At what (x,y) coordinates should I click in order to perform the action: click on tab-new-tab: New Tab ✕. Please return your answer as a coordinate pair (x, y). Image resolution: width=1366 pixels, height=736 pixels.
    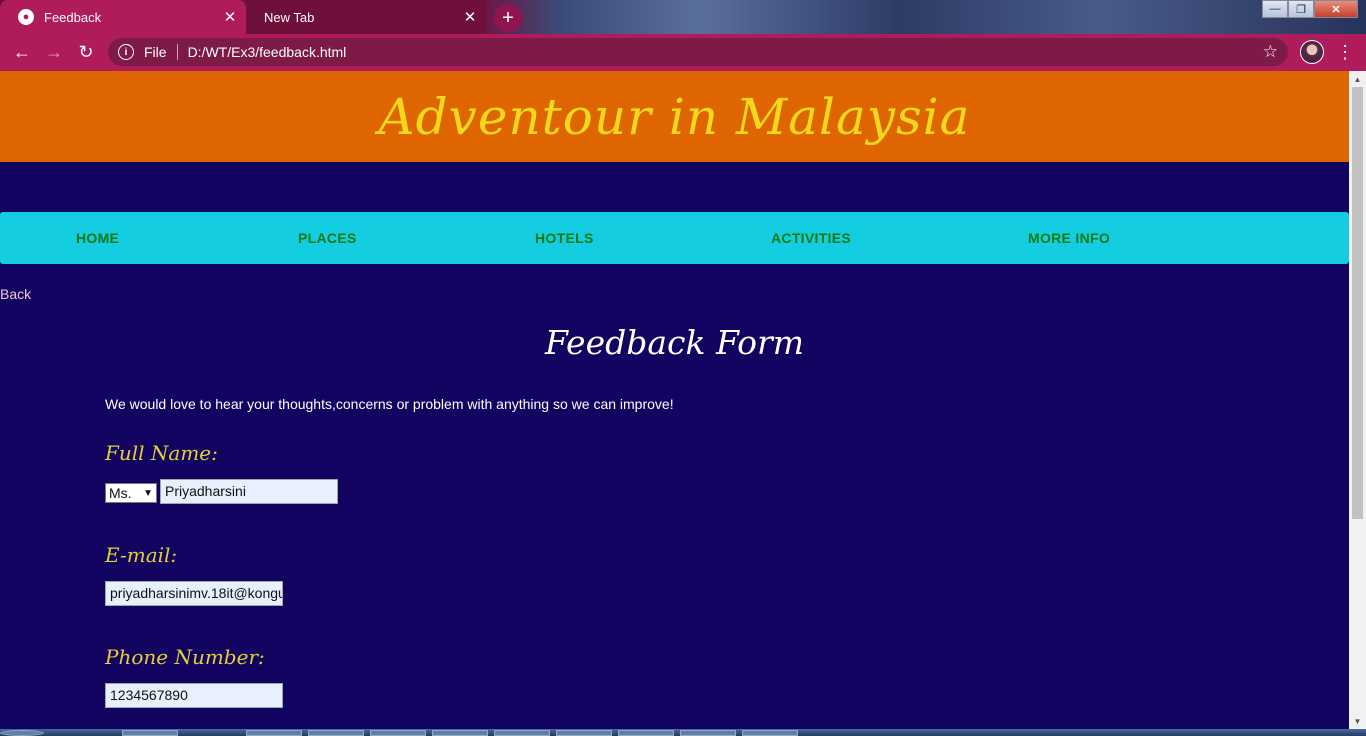
    Looking at the image, I should click on (366, 17).